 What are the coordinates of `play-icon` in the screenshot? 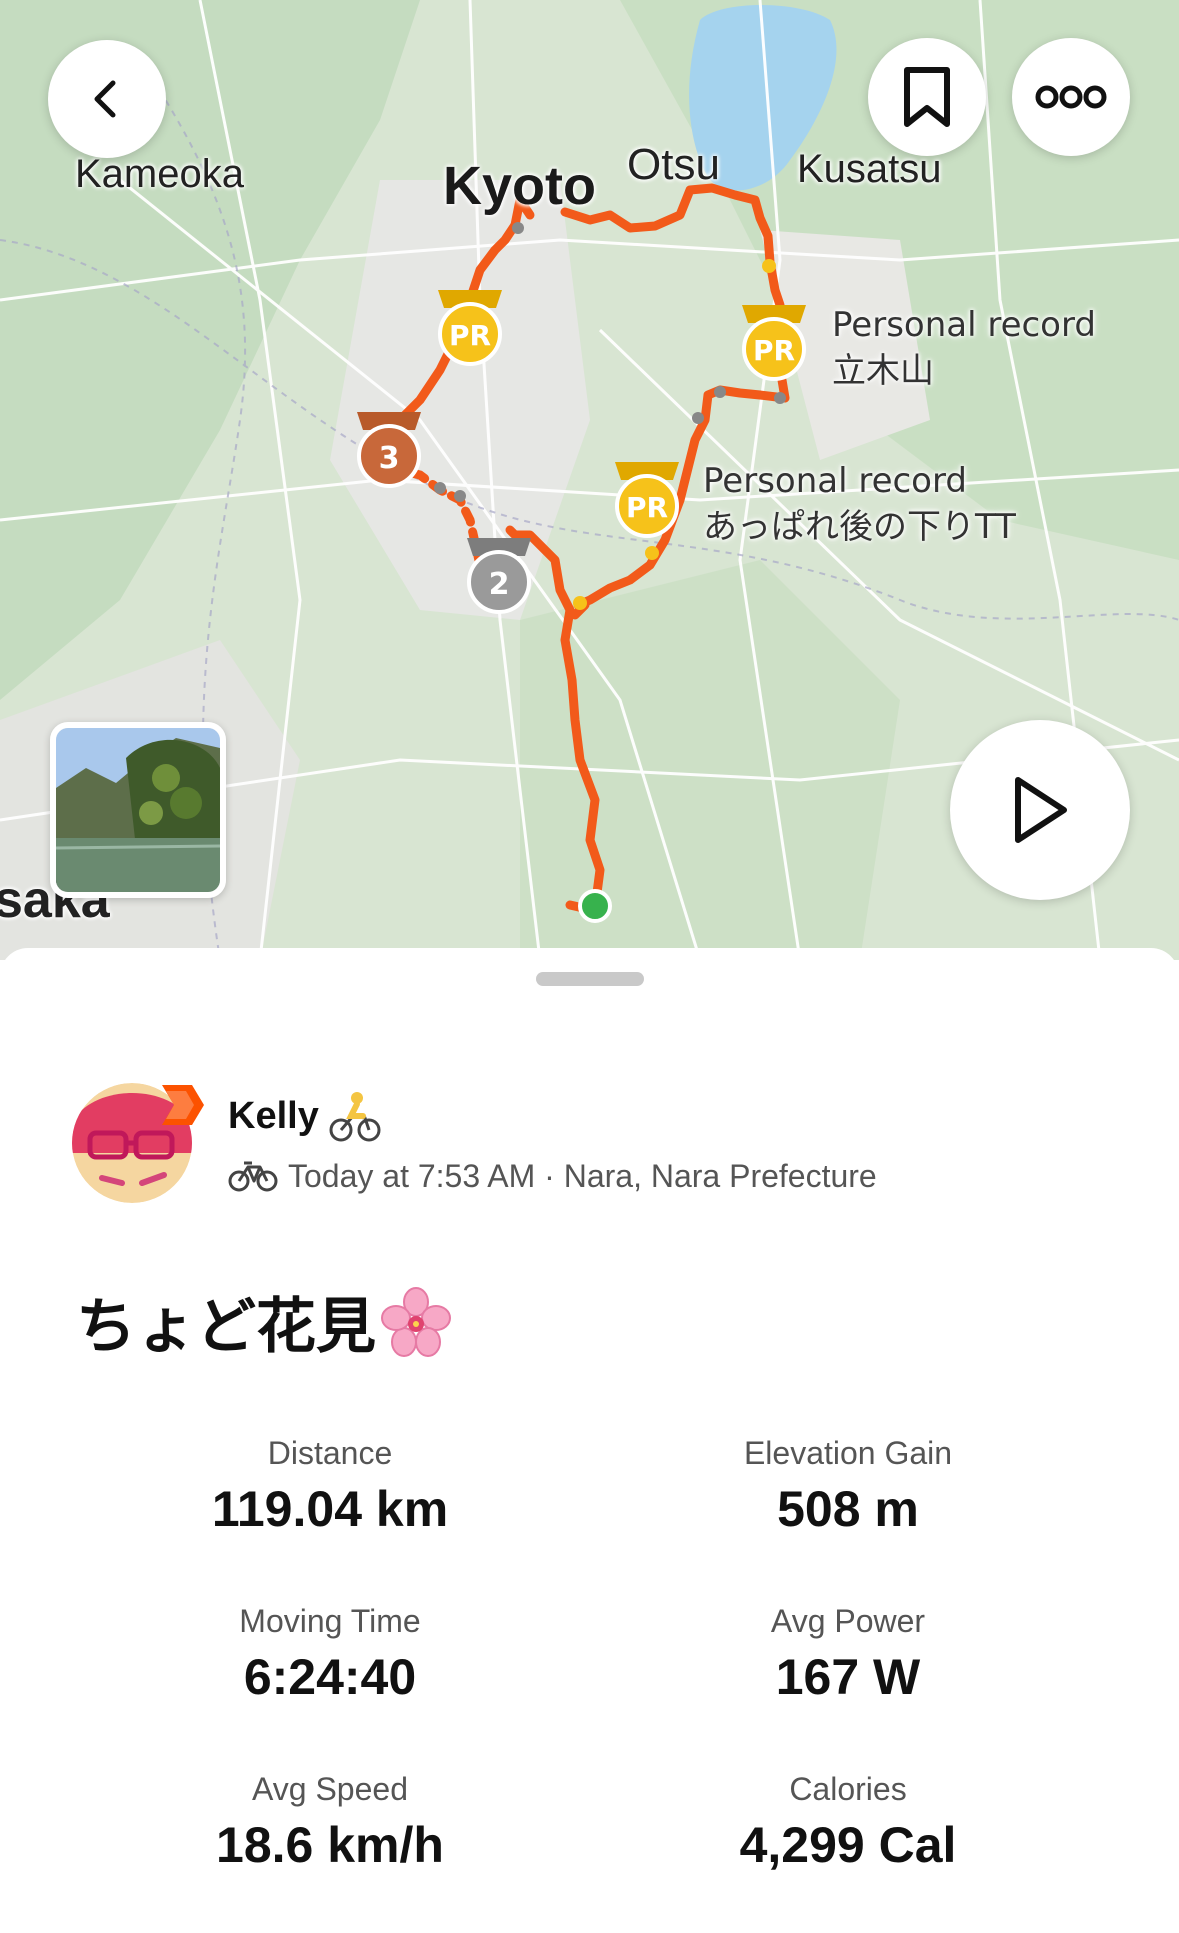 It's located at (1041, 810).